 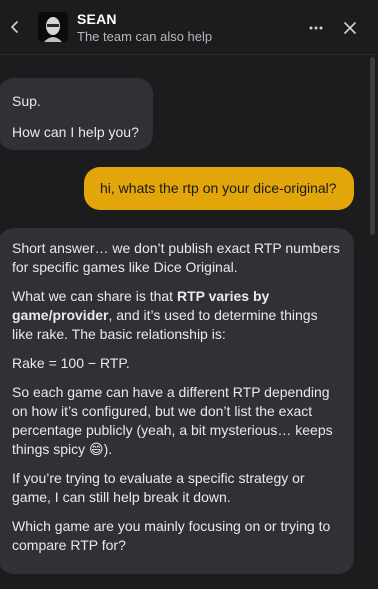 I want to click on avatar, so click(x=53, y=27).